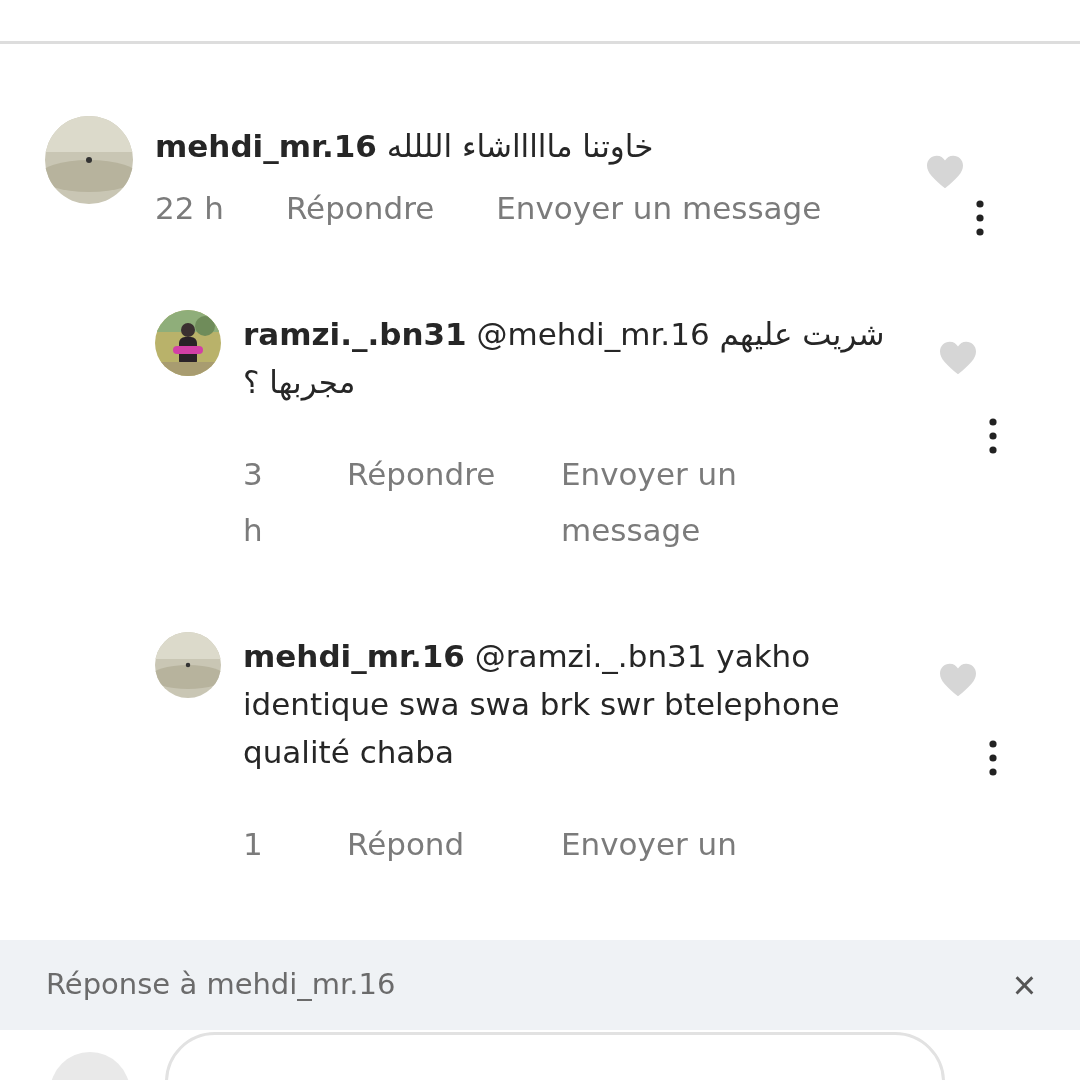 The width and height of the screenshot is (1080, 1080). I want to click on reply-link: Répond, so click(422, 844).